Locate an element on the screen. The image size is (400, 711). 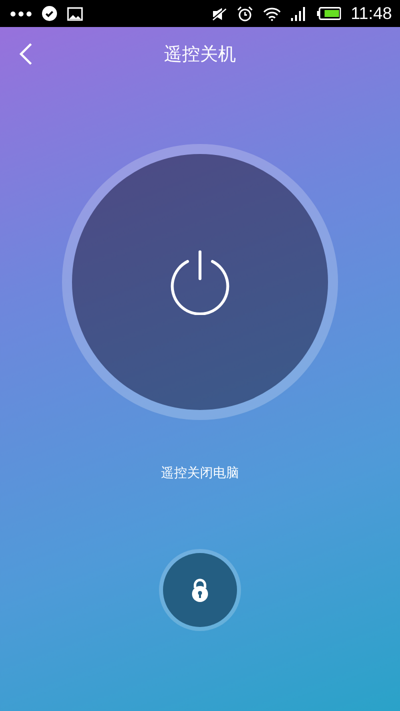
clock-time: 11:48 is located at coordinates (371, 14).